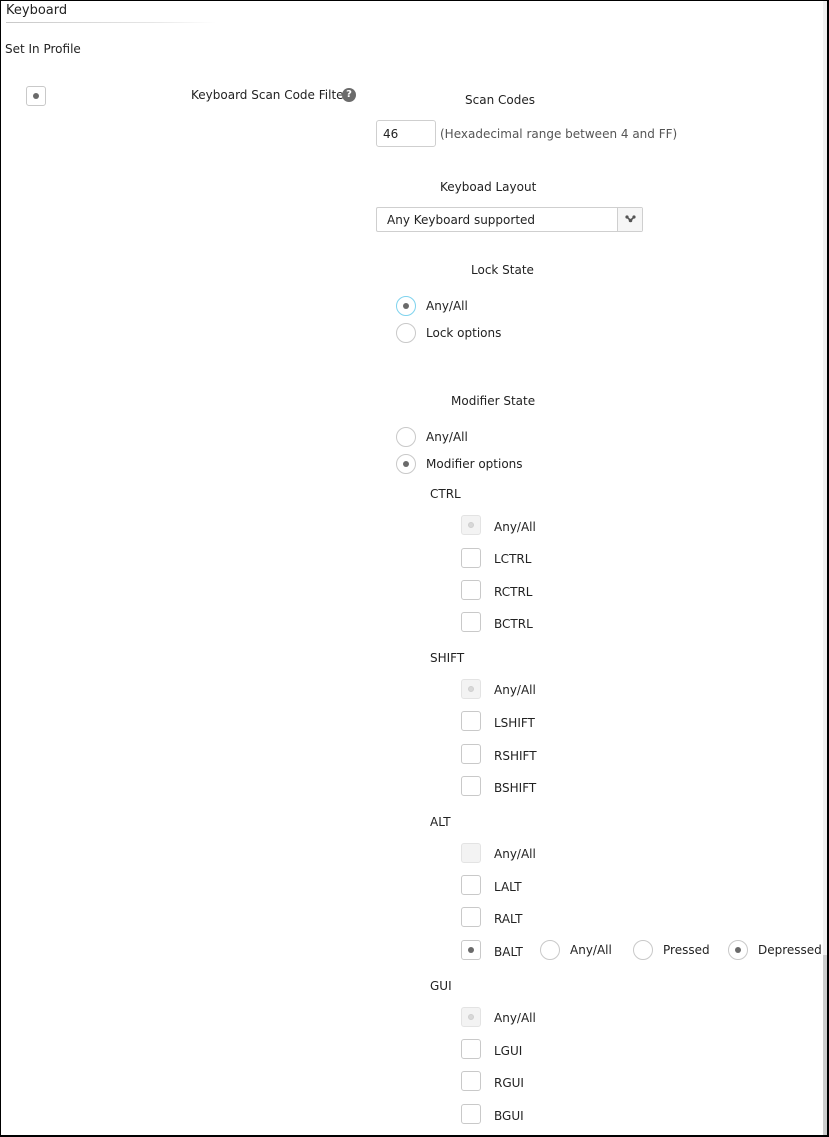 The image size is (829, 1137). I want to click on balt-pressed-label: Pressed, so click(686, 950).